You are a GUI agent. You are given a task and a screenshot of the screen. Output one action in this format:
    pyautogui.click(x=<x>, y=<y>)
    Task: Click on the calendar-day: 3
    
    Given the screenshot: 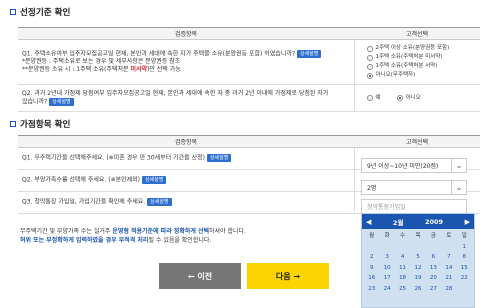 What is the action you would take?
    pyautogui.click(x=386, y=257)
    